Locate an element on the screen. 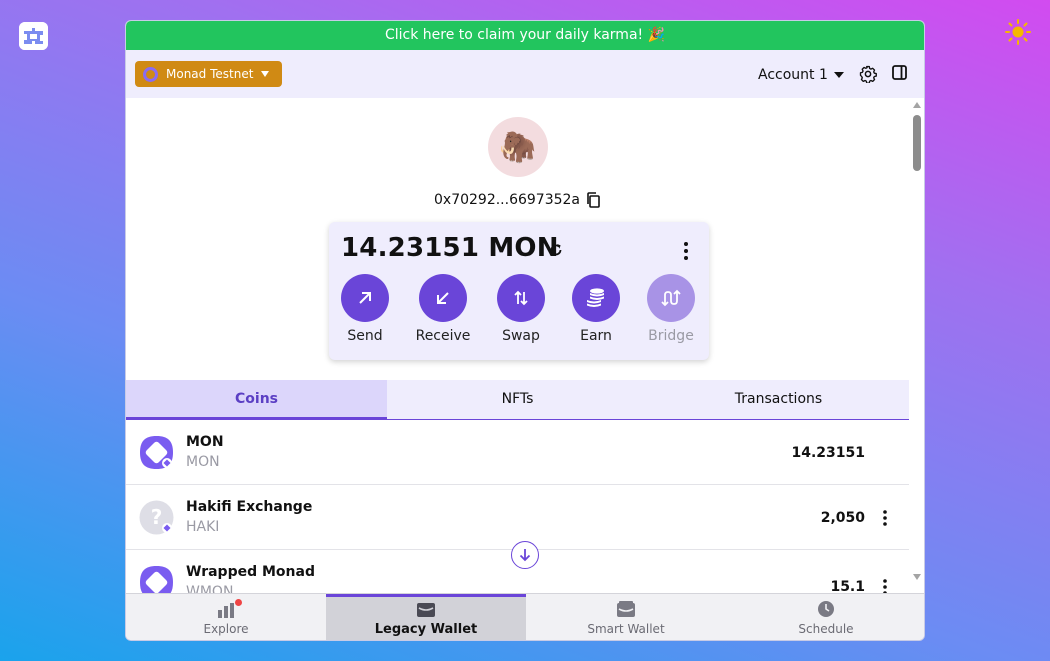 This screenshot has width=1050, height=661. account-avatar: 🦣 is located at coordinates (518, 147).